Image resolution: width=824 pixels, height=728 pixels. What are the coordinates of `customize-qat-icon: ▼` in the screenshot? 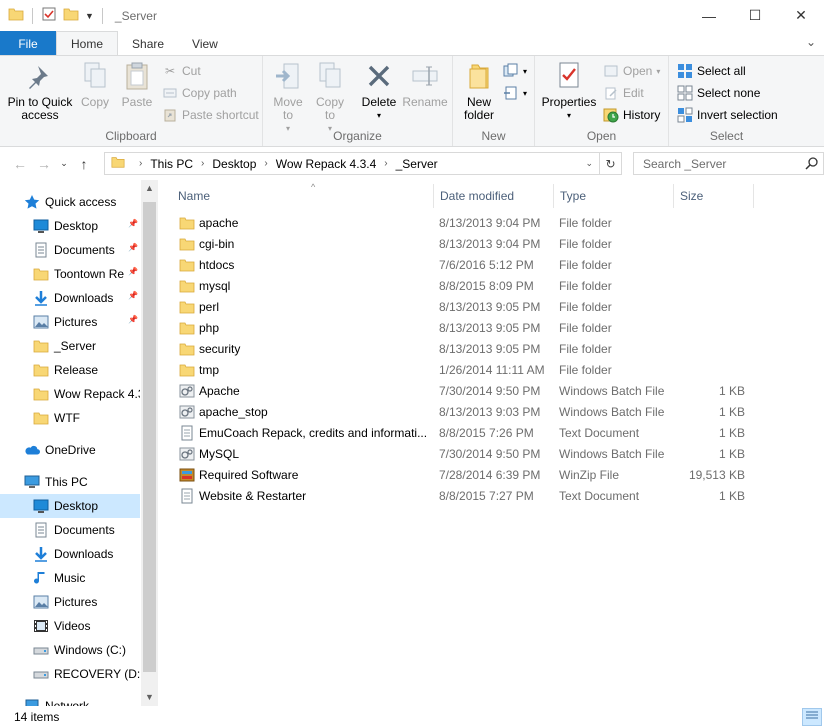 It's located at (89, 16).